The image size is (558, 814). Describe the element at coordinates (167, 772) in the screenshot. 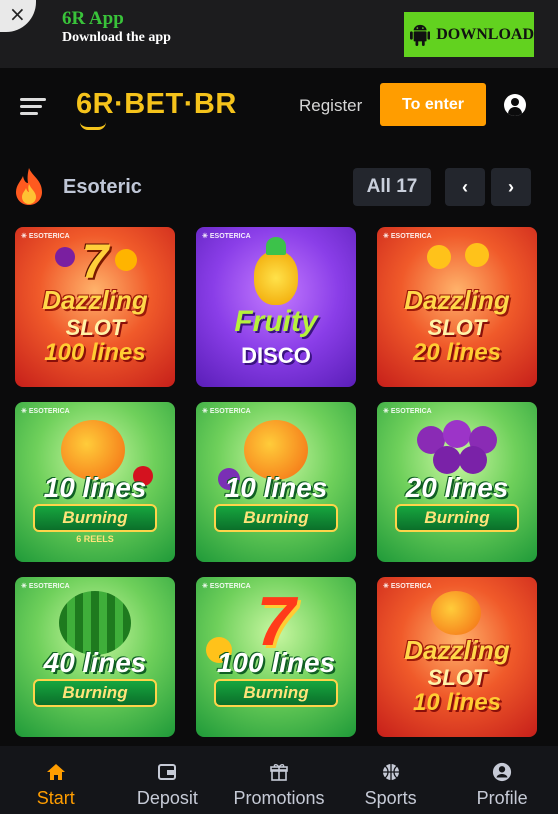

I see `wallet-icon` at that location.